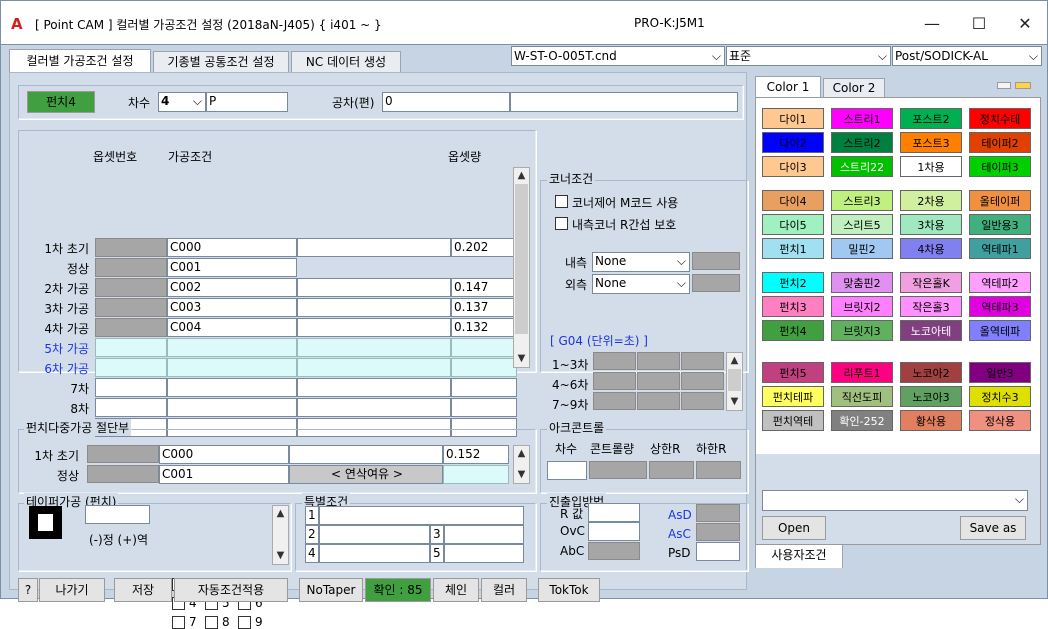 The height and width of the screenshot is (629, 1048). What do you see at coordinates (862, 420) in the screenshot?
I see `color-swatch-button: 확인-252` at bounding box center [862, 420].